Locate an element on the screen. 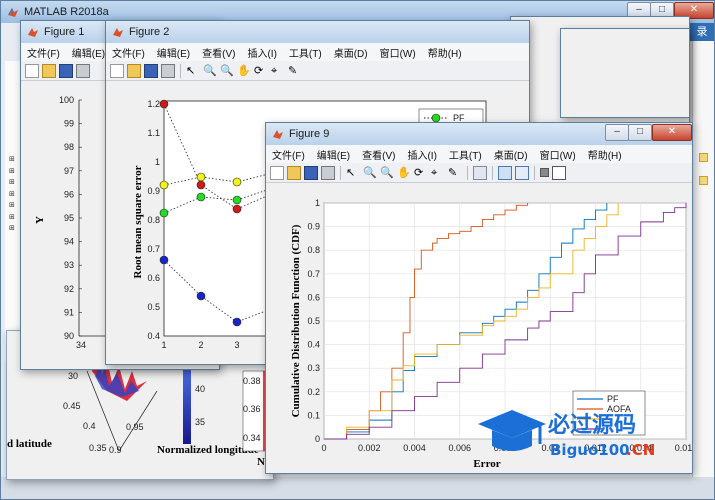 The width and height of the screenshot is (715, 500). cdf-ytick-0.8: 0.8 is located at coordinates (313, 250).